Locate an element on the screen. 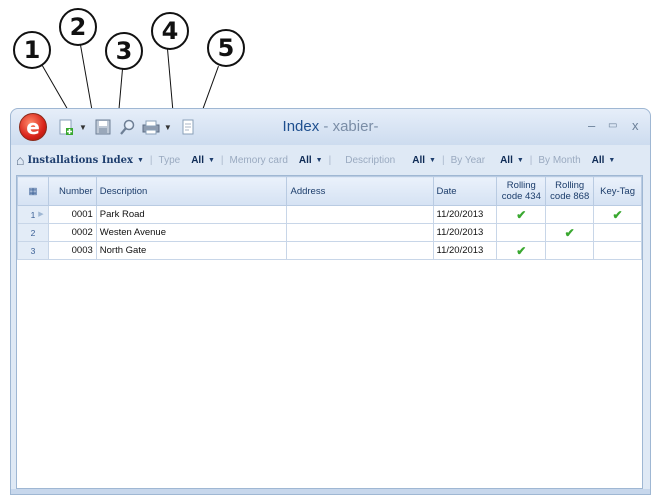 This screenshot has height=497, width=653. header-key-tag: Key-Tag is located at coordinates (617, 191).